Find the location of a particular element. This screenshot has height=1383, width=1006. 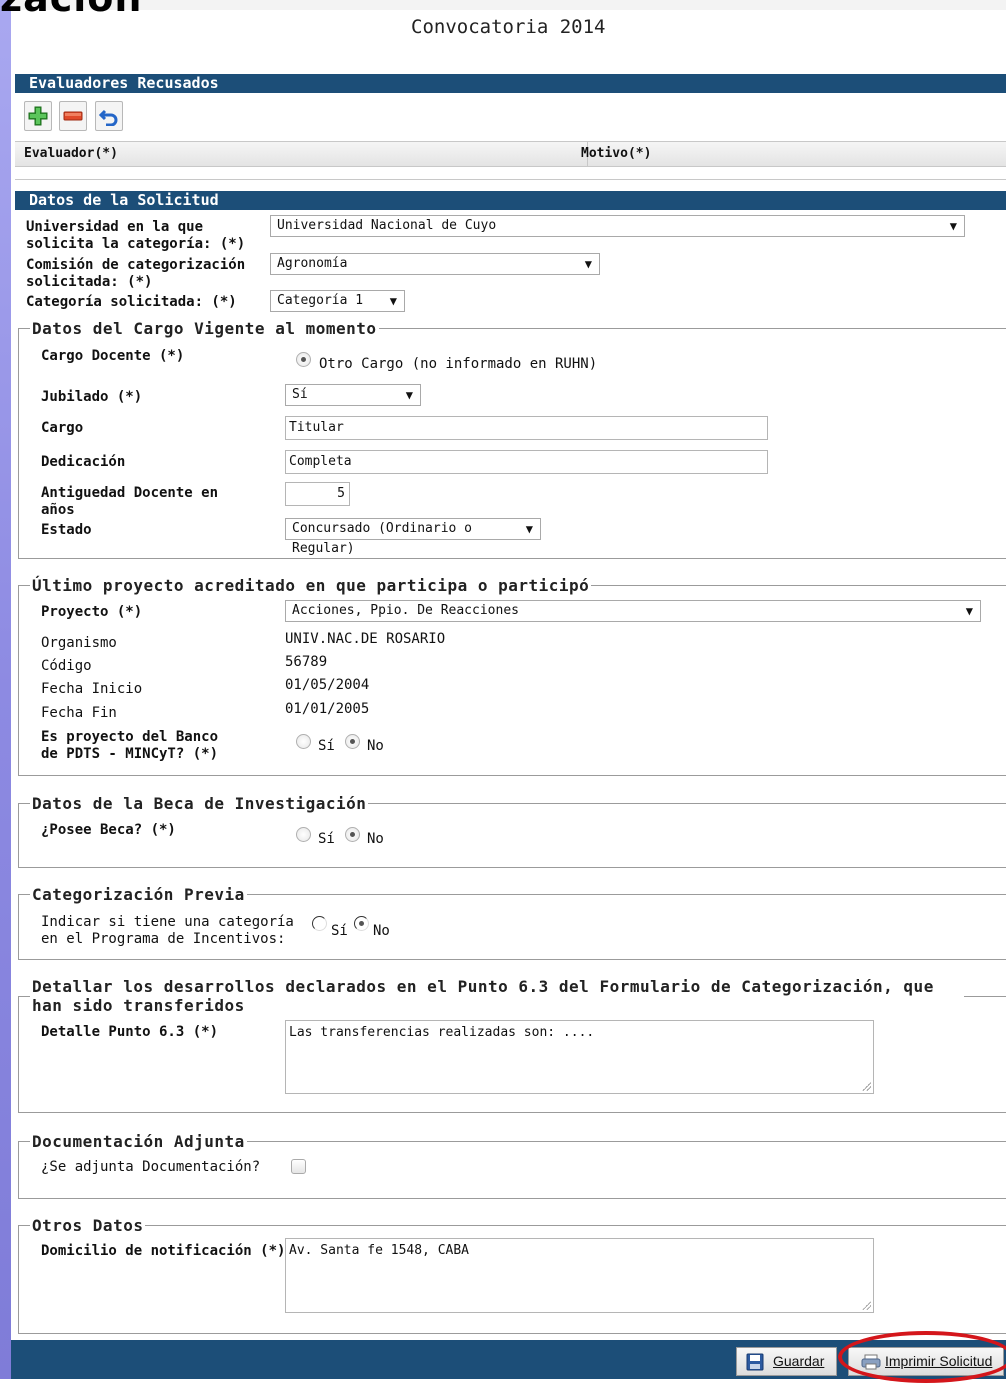

beca-legend: Datos de la Beca de Investigación is located at coordinates (199, 803).